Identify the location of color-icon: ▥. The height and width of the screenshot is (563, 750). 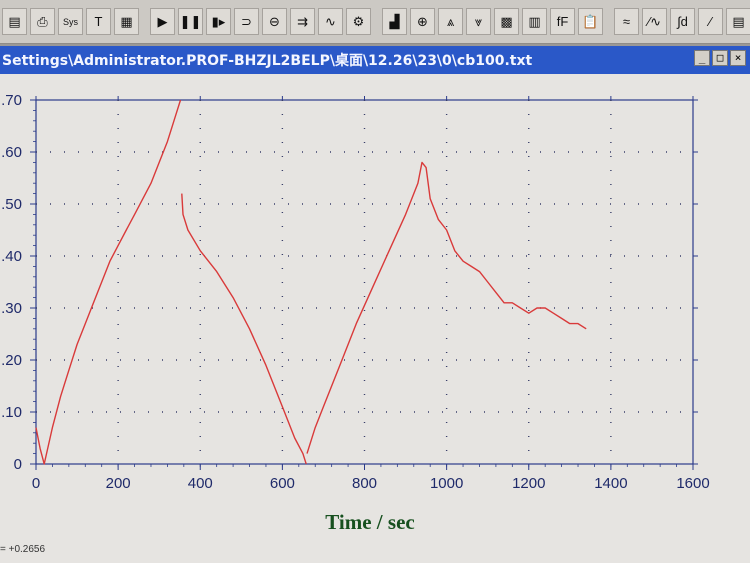
(534, 21).